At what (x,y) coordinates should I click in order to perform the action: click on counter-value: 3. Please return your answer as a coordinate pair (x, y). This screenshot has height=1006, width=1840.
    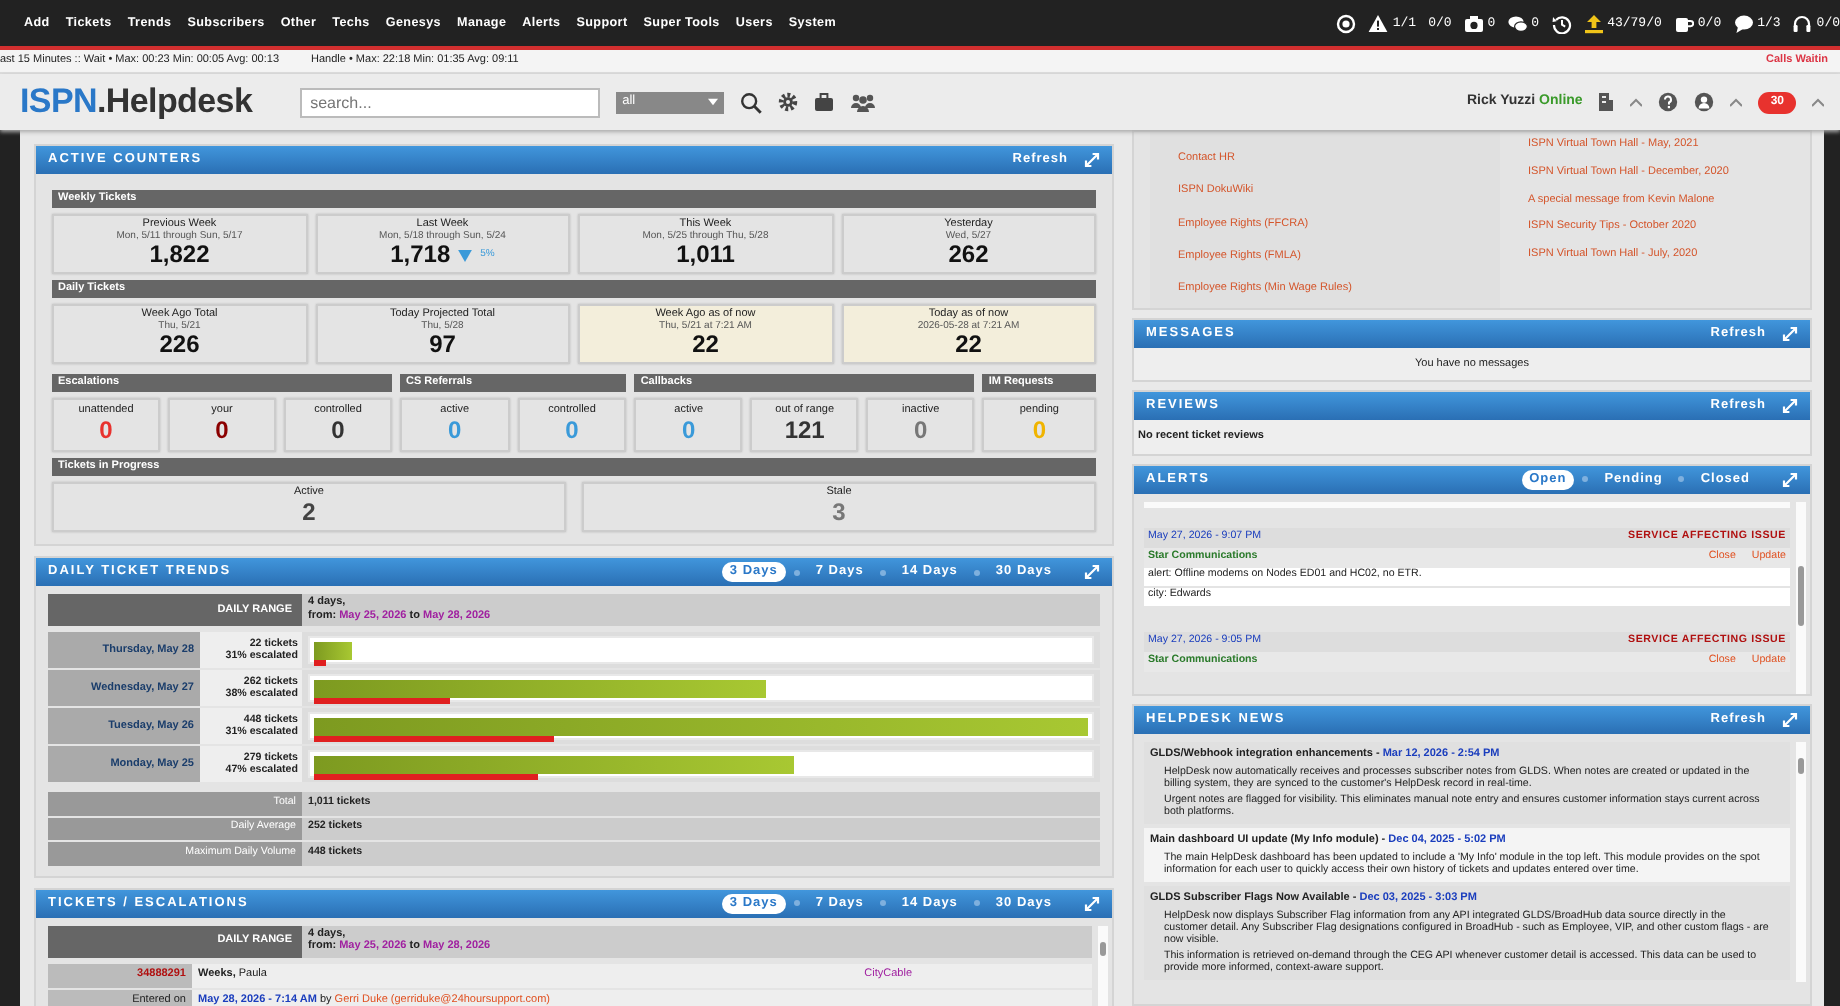
    Looking at the image, I should click on (839, 513).